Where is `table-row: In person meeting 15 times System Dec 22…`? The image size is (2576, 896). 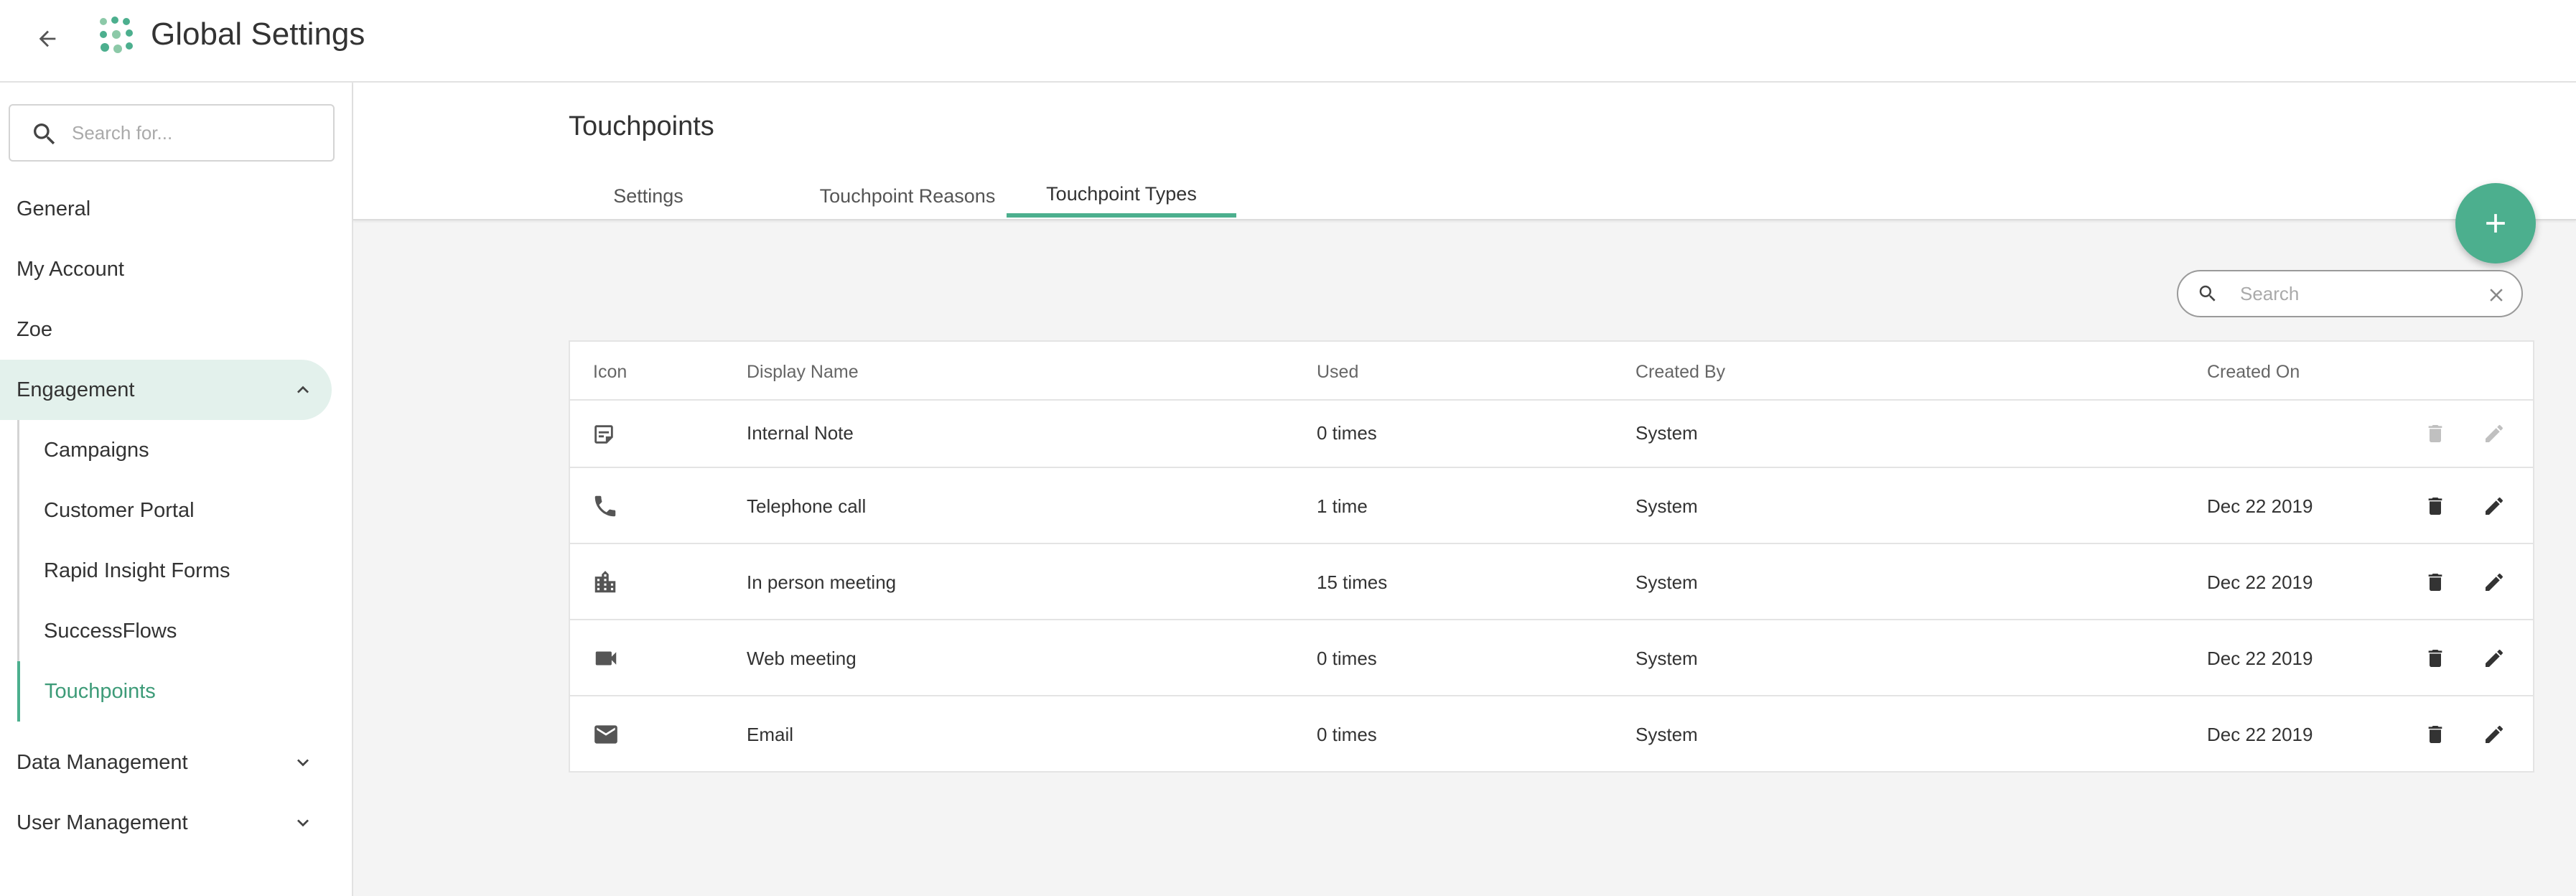
table-row: In person meeting 15 times System Dec 22… is located at coordinates (1551, 582).